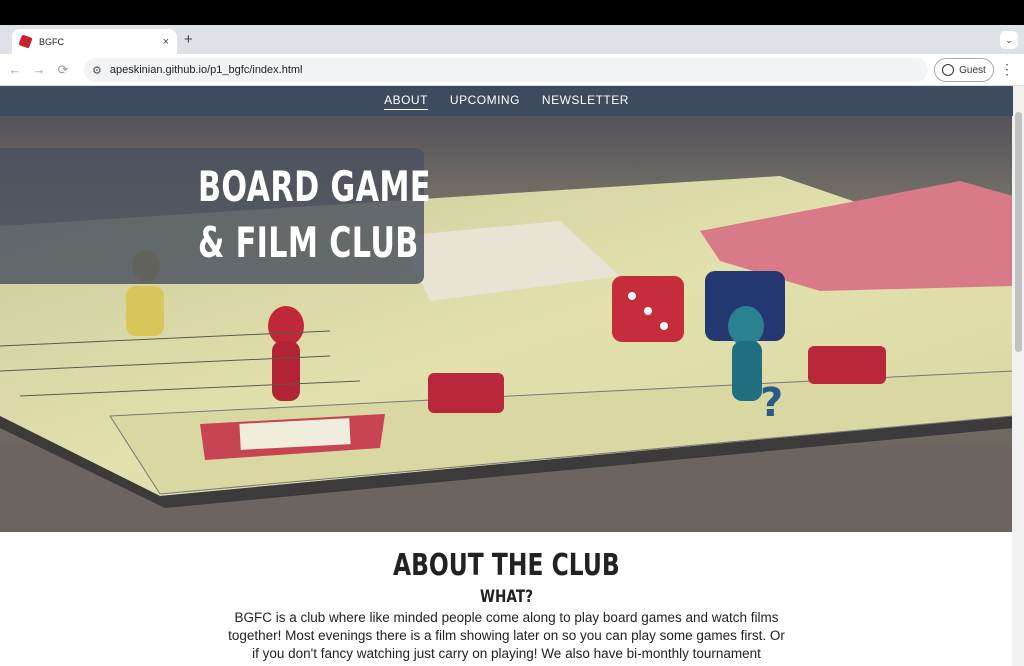  I want to click on browser-tab: BGFC ×, so click(94, 41).